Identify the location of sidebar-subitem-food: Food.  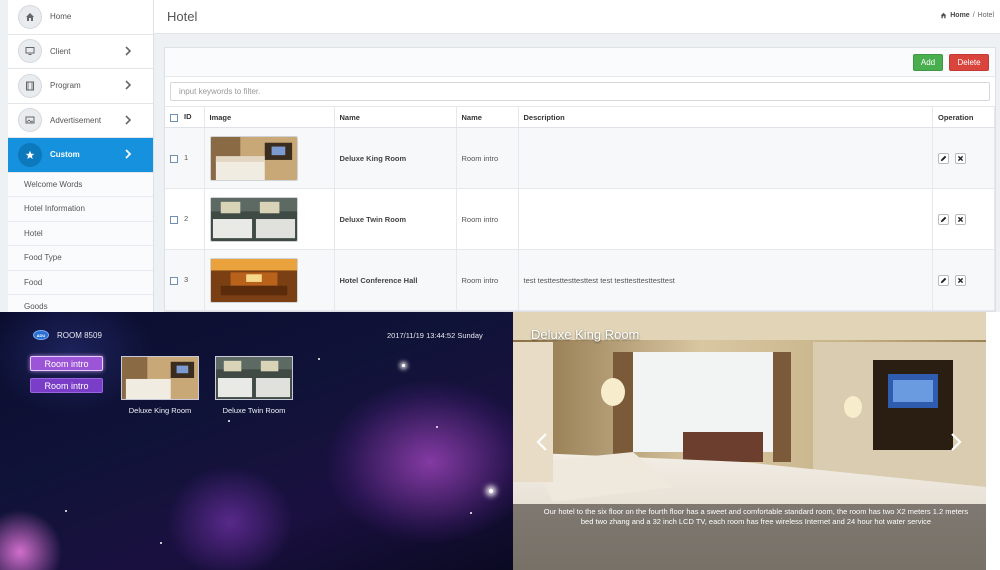
(80, 282).